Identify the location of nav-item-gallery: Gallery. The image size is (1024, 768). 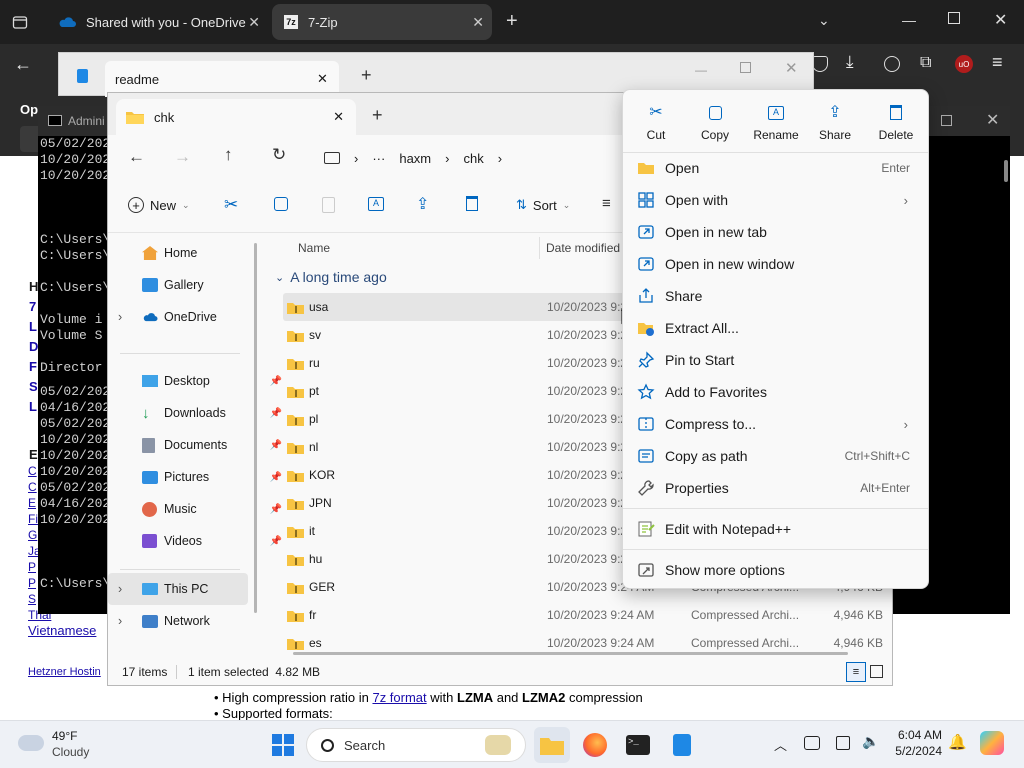
(212, 285).